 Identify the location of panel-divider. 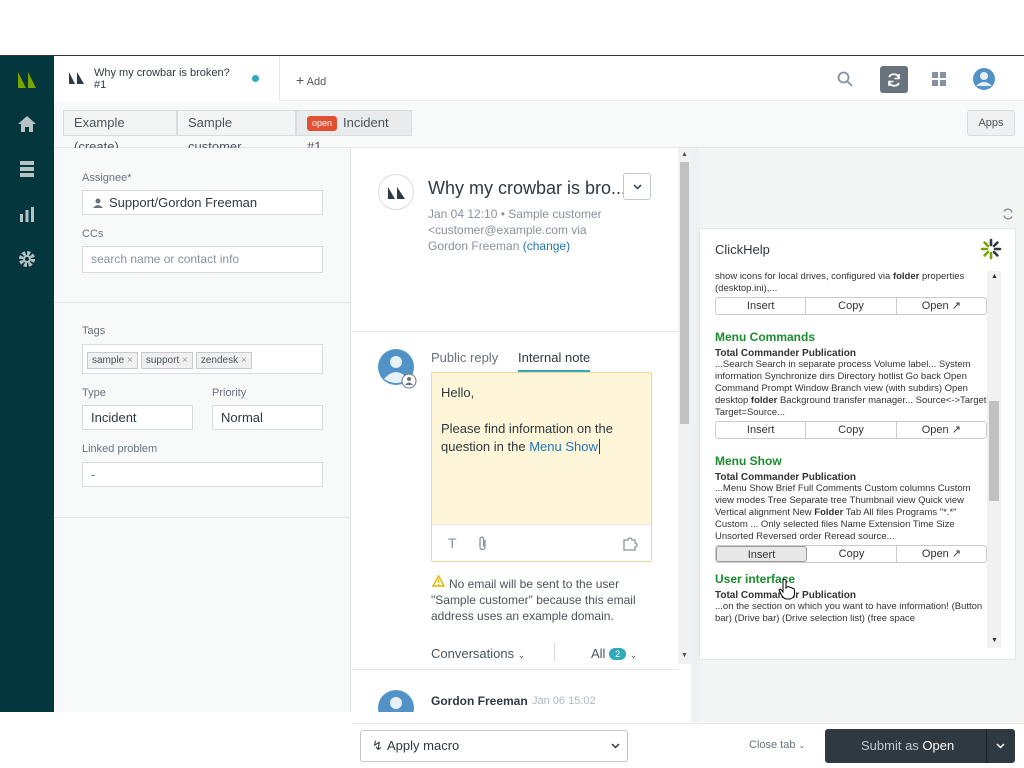
(202, 302).